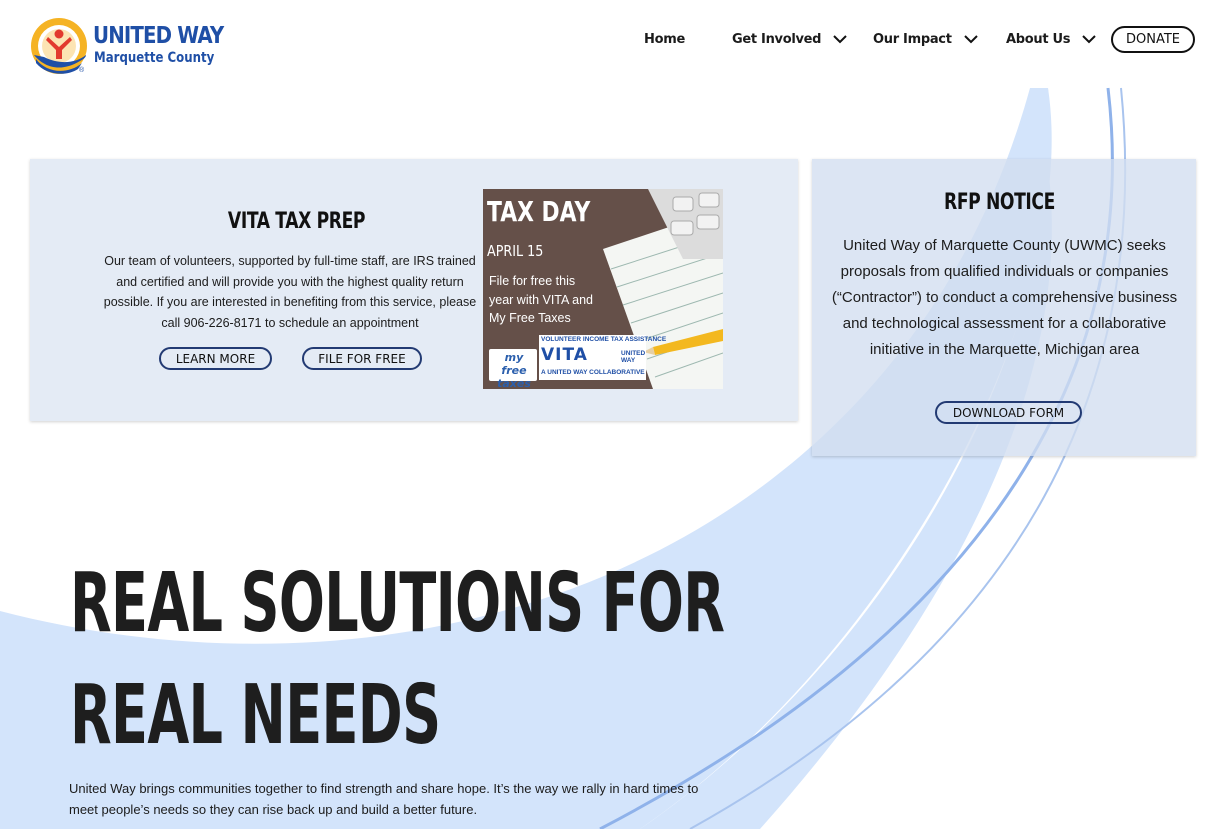  I want to click on hero-title-line-2: REAL NEEDS, so click(255, 715).